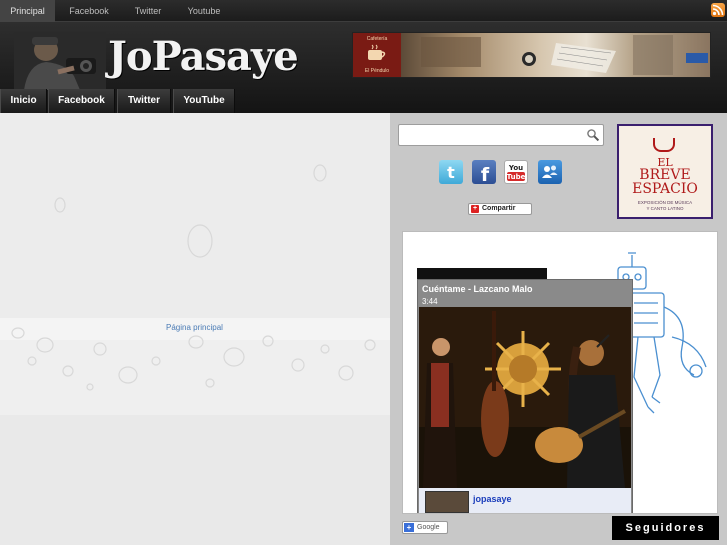 The width and height of the screenshot is (727, 545). What do you see at coordinates (555, 55) in the screenshot?
I see `banner-photo` at bounding box center [555, 55].